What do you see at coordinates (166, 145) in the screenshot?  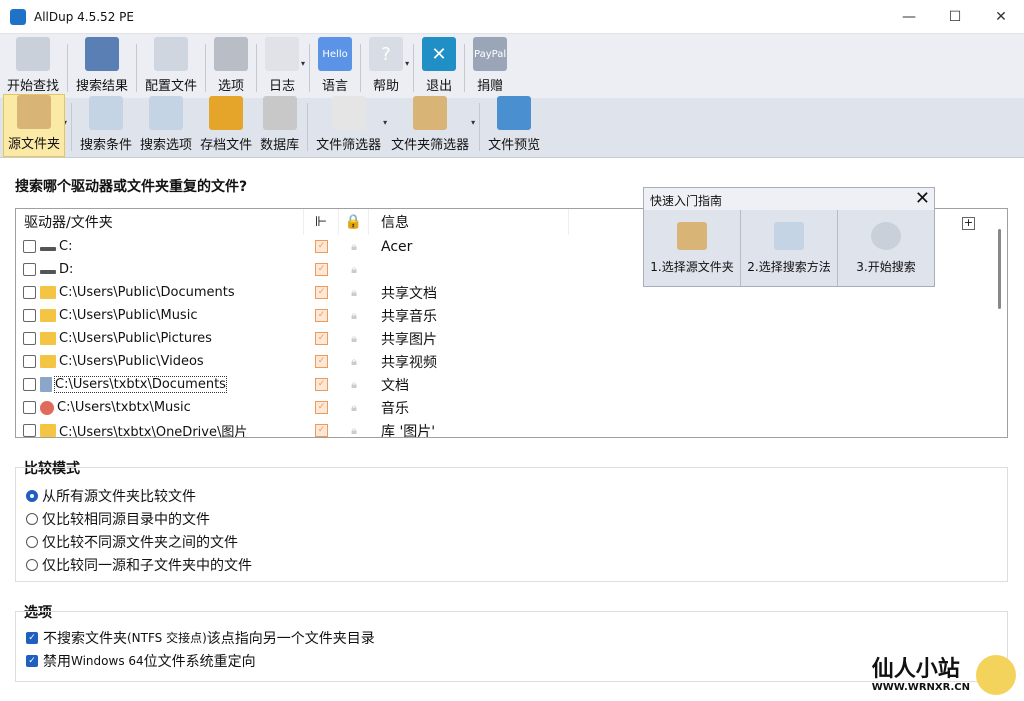 I see `toolbar-button-label: 搜索选项` at bounding box center [166, 145].